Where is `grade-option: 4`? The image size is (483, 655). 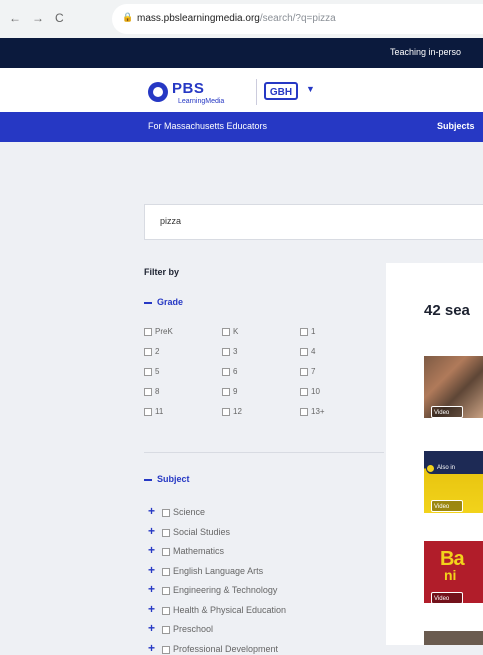
grade-option: 4 is located at coordinates (307, 351).